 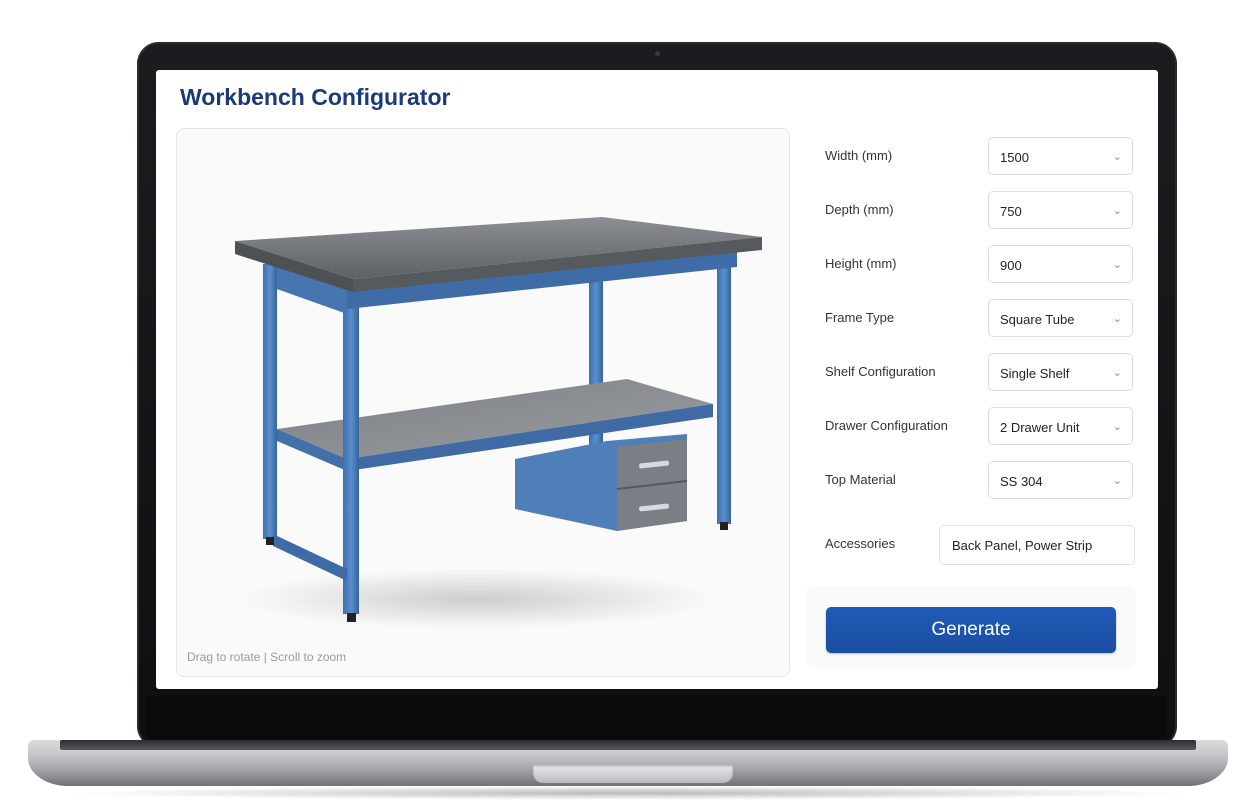 I want to click on floor-shadow, so click(x=477, y=599).